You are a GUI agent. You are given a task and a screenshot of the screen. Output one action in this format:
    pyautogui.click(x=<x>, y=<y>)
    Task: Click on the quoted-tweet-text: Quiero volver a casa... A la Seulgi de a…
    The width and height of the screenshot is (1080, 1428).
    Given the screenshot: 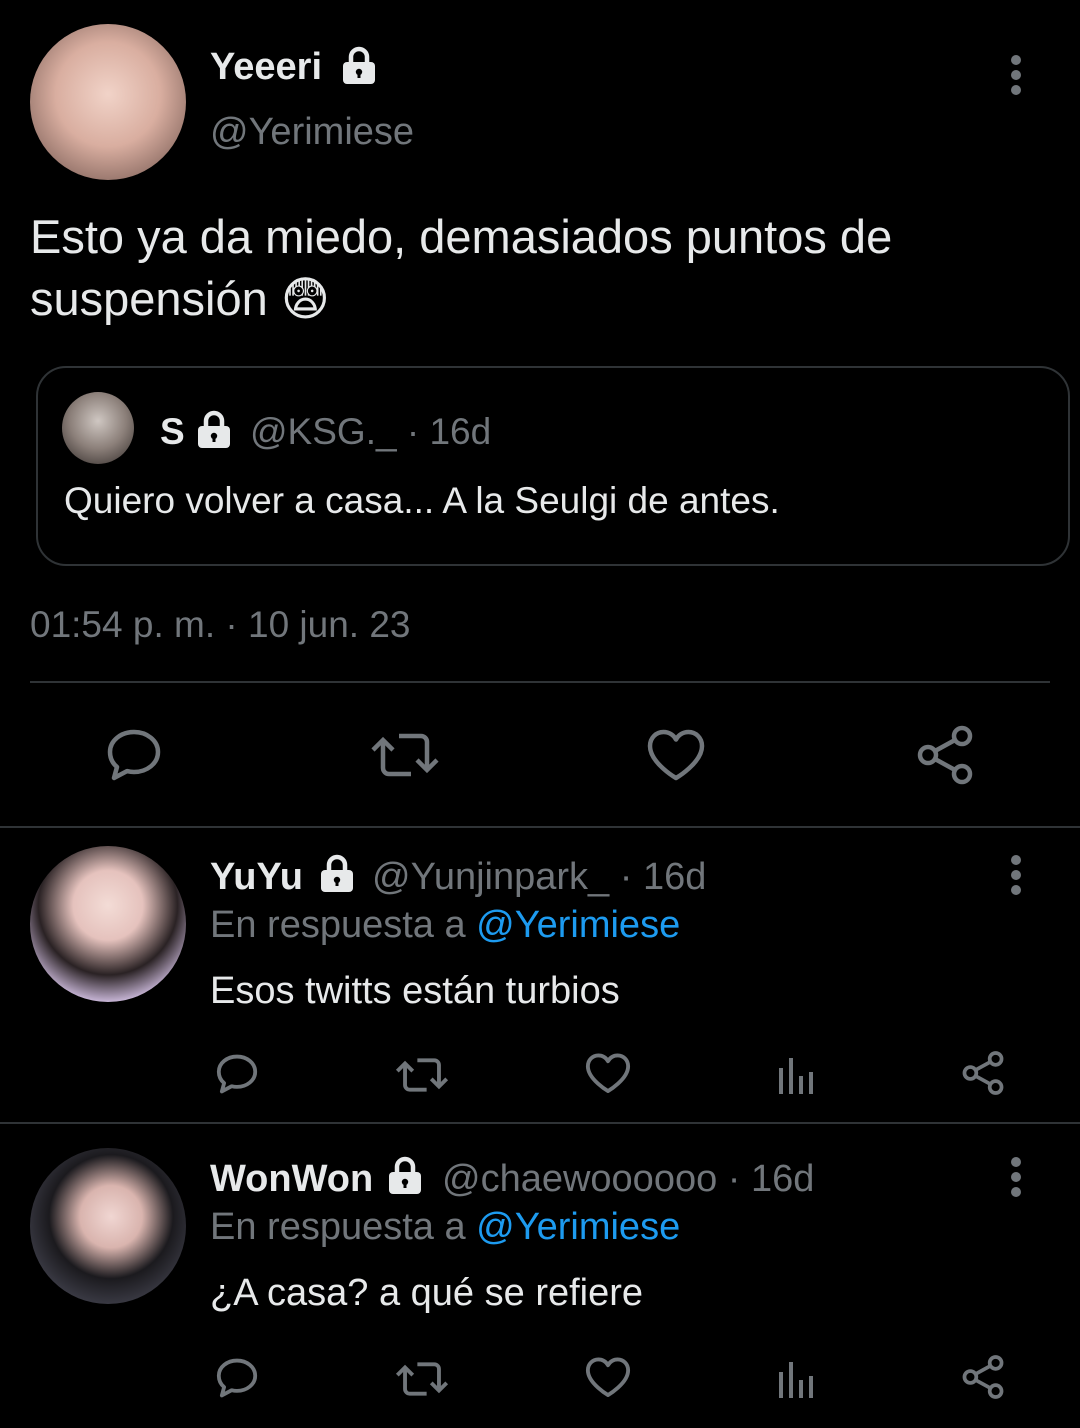 What is the action you would take?
    pyautogui.click(x=422, y=500)
    